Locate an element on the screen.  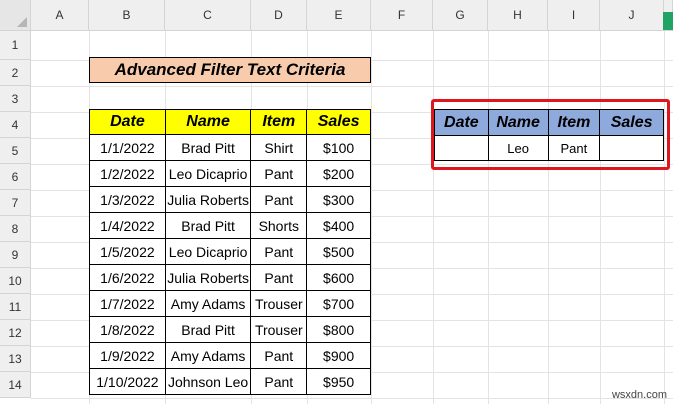
header-item: Item is located at coordinates (279, 122).